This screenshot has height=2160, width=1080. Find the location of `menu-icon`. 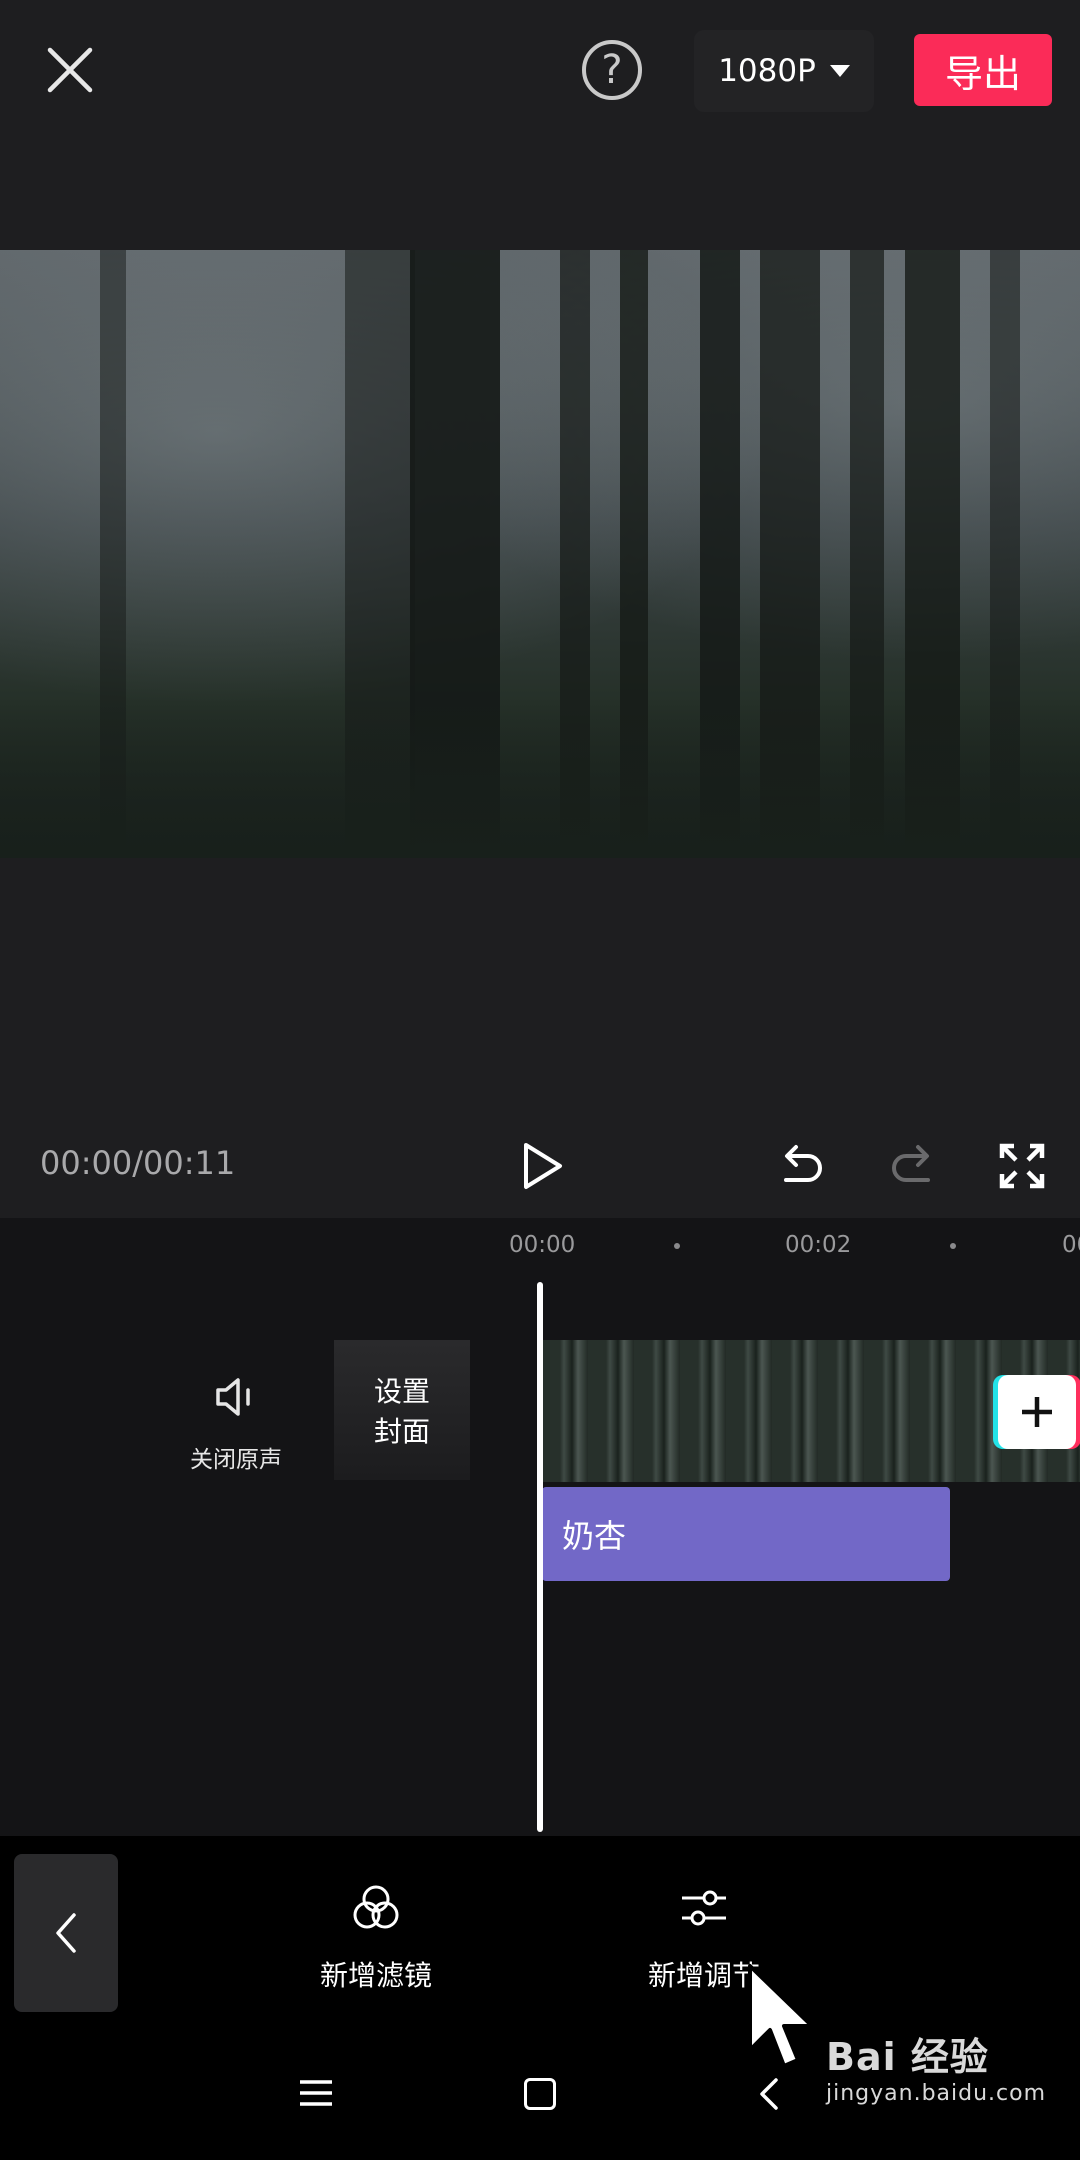

menu-icon is located at coordinates (316, 2093).